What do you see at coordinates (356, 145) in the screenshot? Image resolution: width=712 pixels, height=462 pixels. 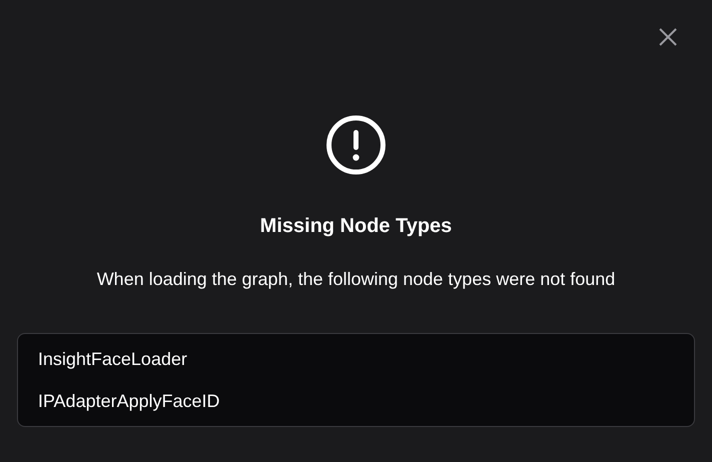 I see `exclamation-icon` at bounding box center [356, 145].